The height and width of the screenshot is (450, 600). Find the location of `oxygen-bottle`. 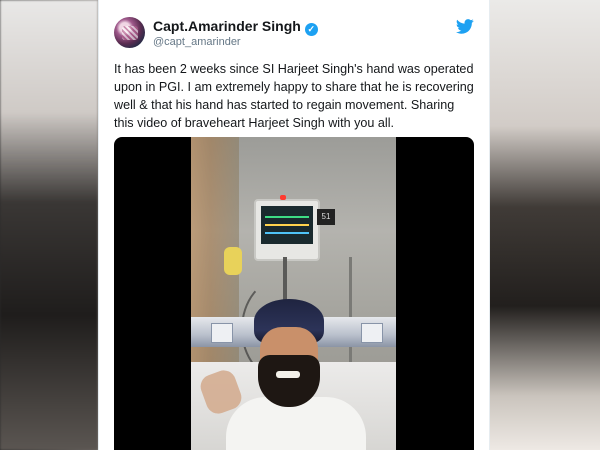

oxygen-bottle is located at coordinates (233, 261).